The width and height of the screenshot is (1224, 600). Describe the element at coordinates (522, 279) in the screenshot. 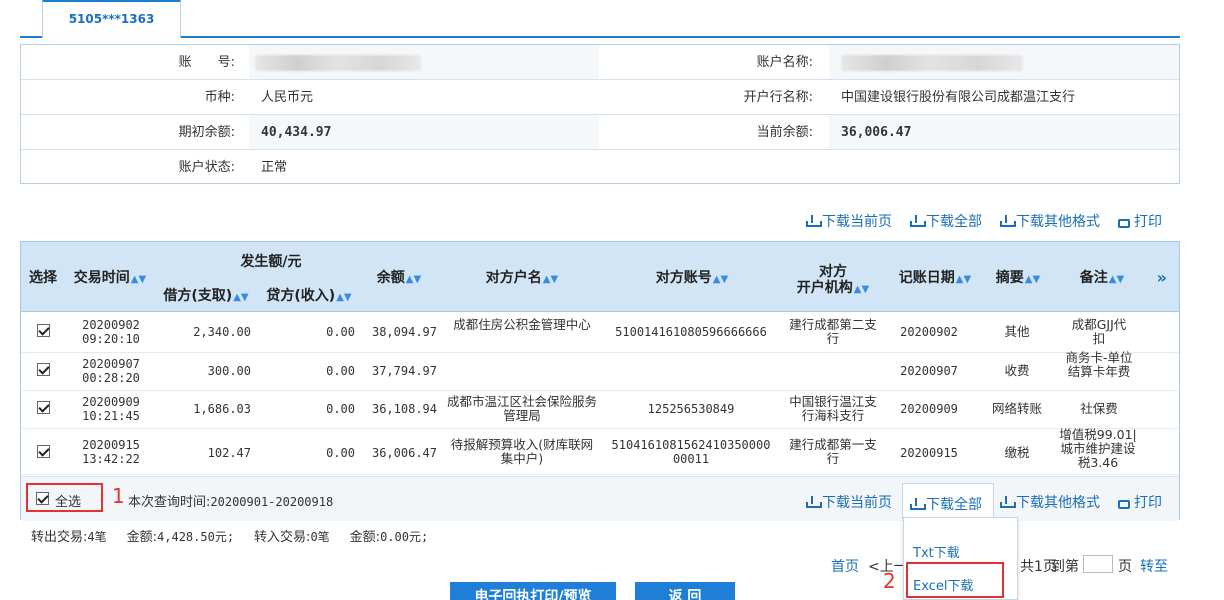

I see `header-counter-name: 对方户名▲▼` at that location.